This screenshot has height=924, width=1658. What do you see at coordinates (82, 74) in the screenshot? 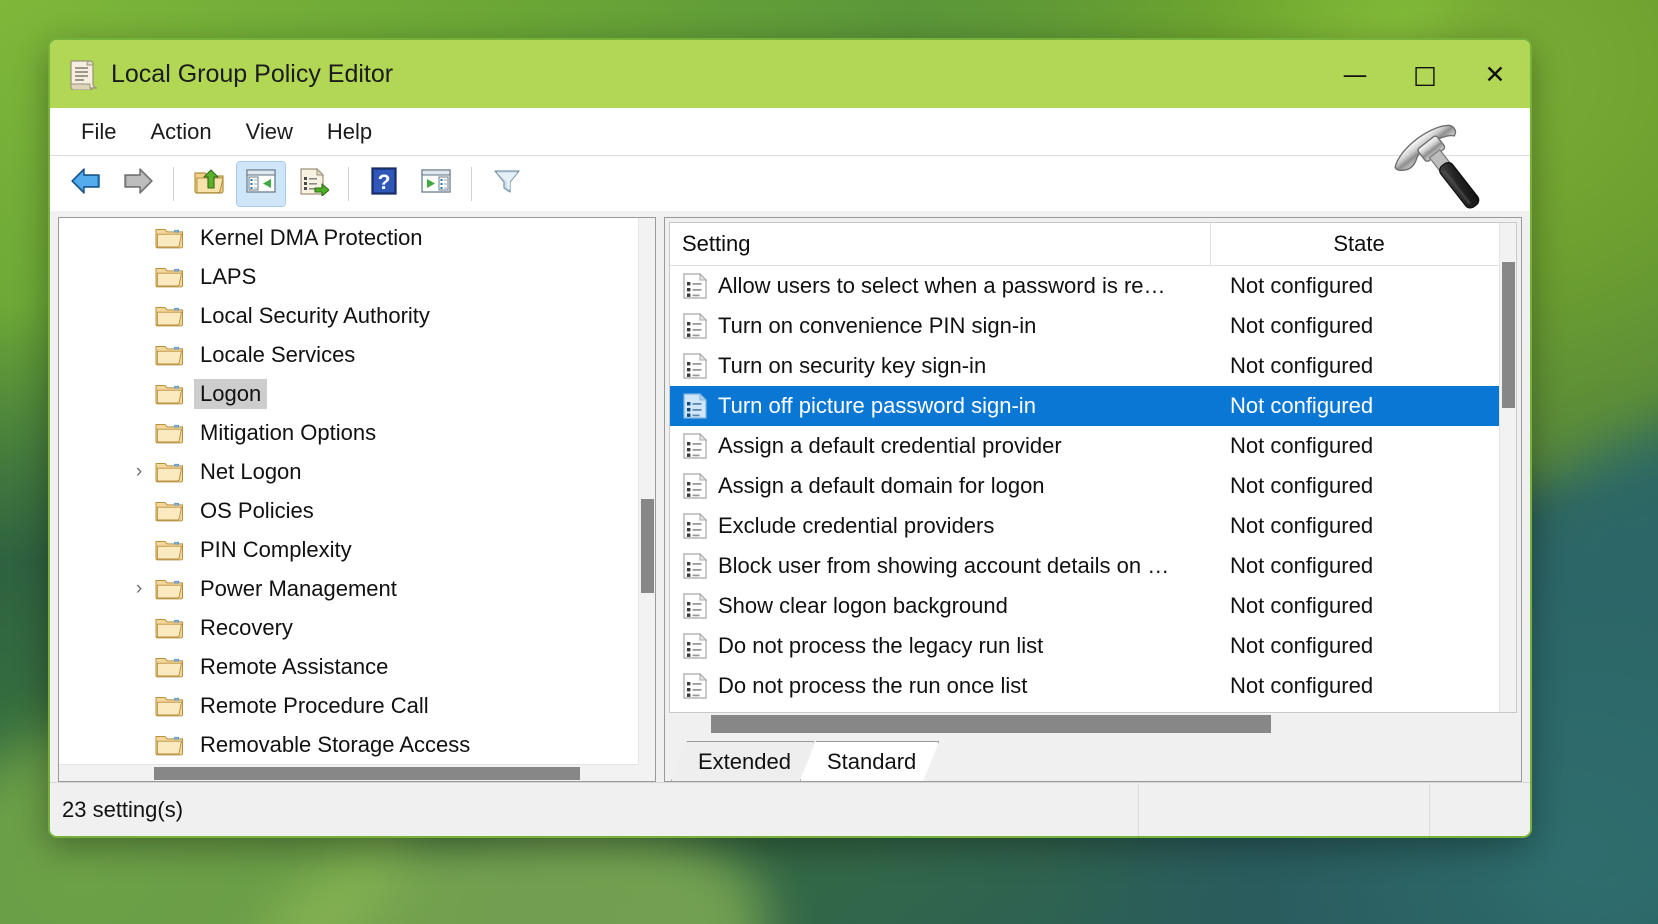
I see `policy-scroll-icon` at bounding box center [82, 74].